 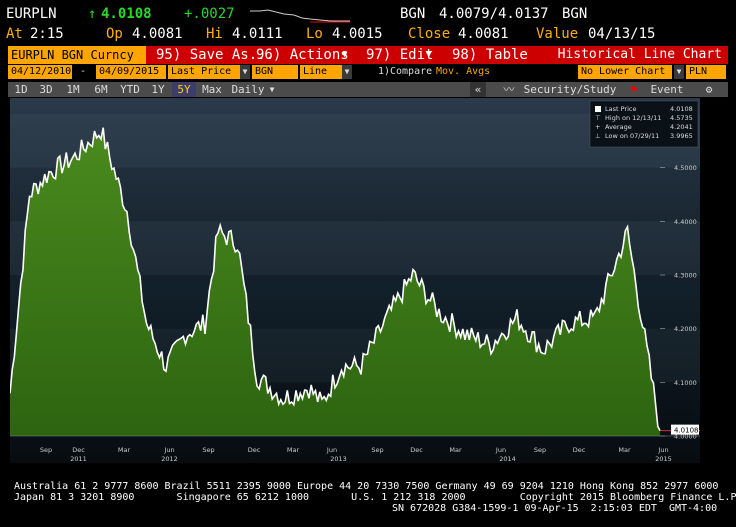 I want to click on legend-last-value: 4.0108, so click(x=681, y=109).